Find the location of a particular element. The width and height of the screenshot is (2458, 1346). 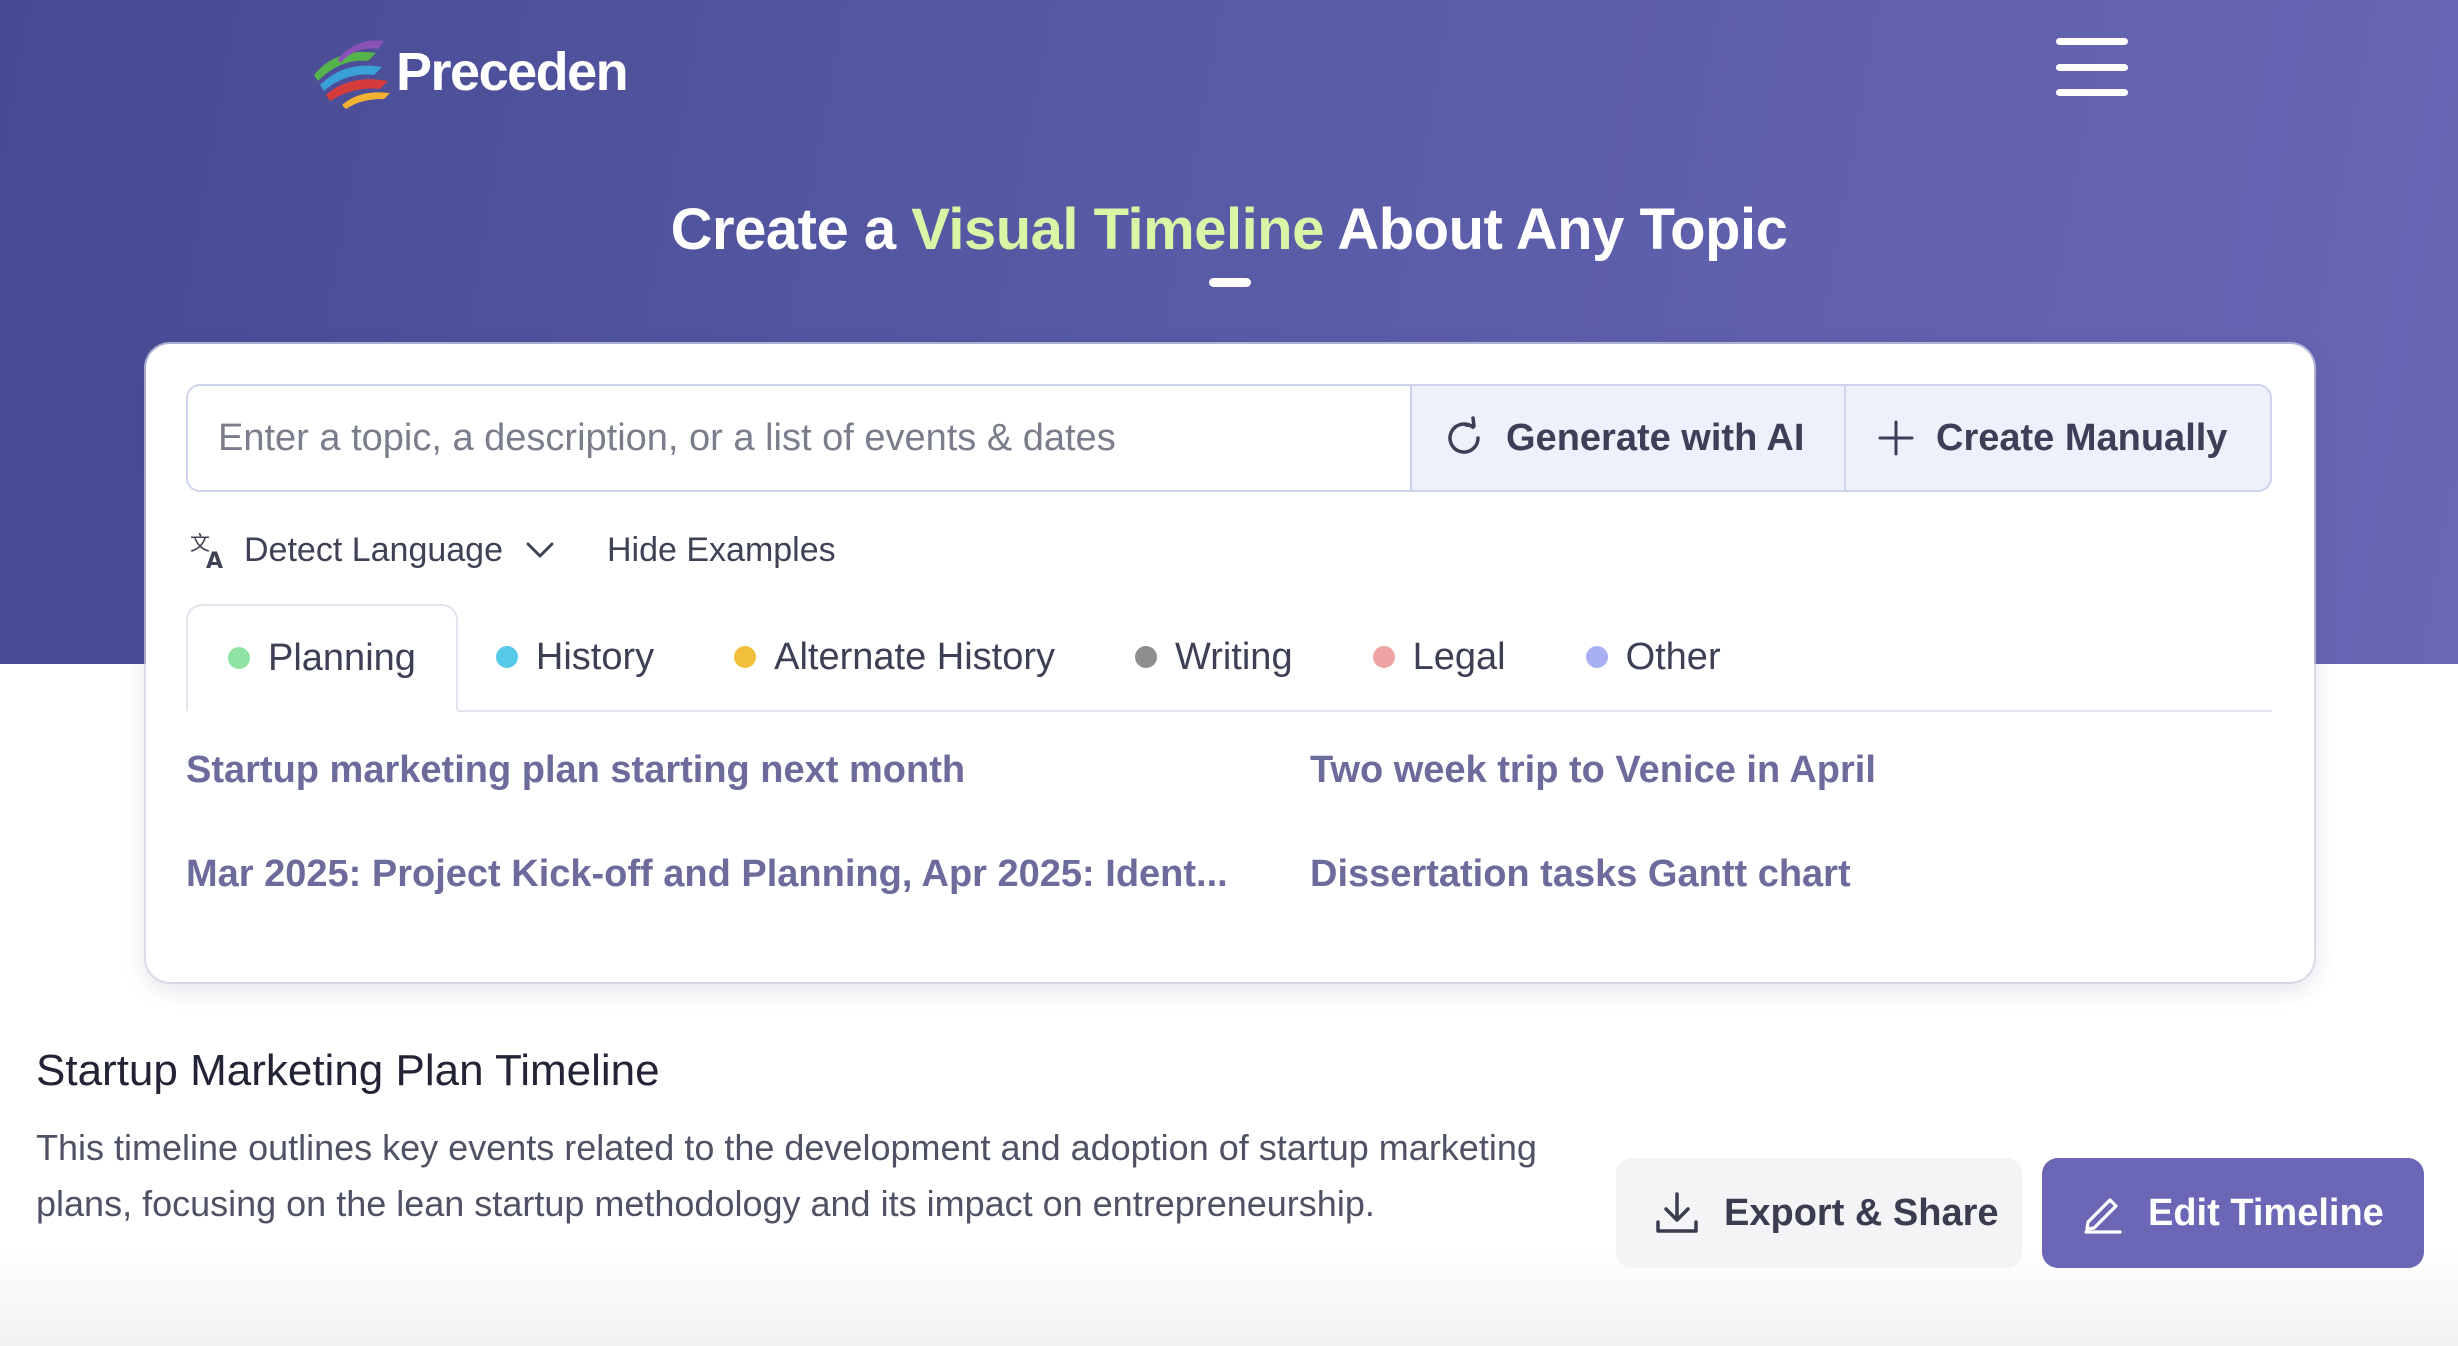

hero-title-accent: Visual Timeline is located at coordinates (1117, 229).